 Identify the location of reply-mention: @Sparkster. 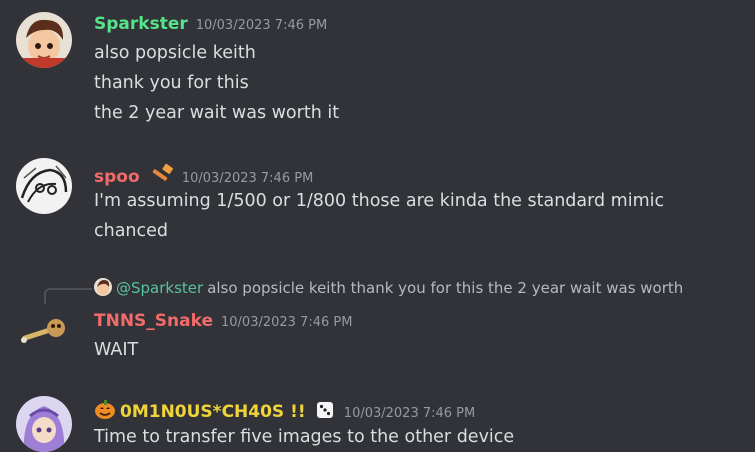
(159, 288).